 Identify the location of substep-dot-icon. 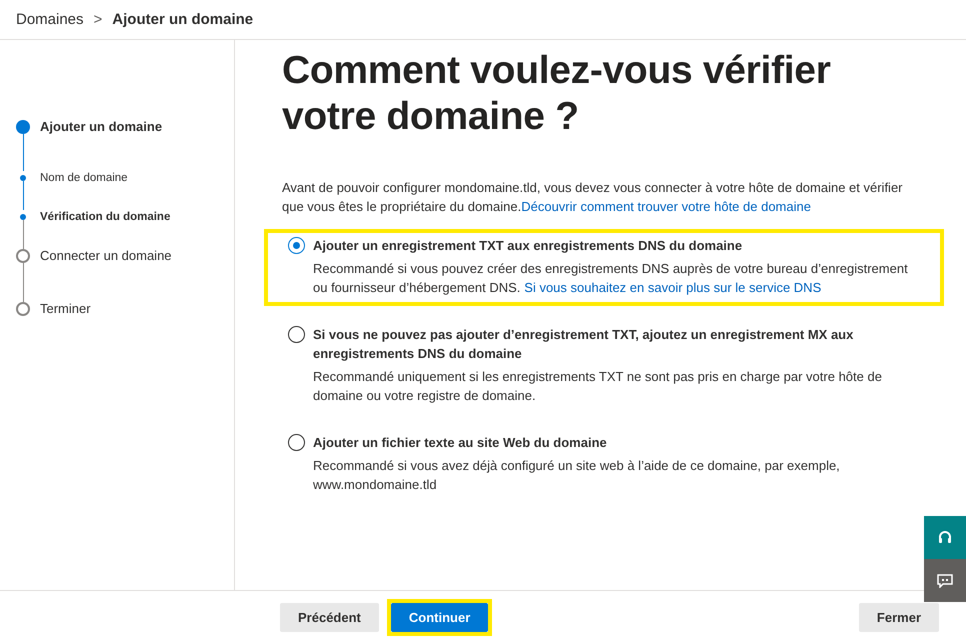
(23, 217).